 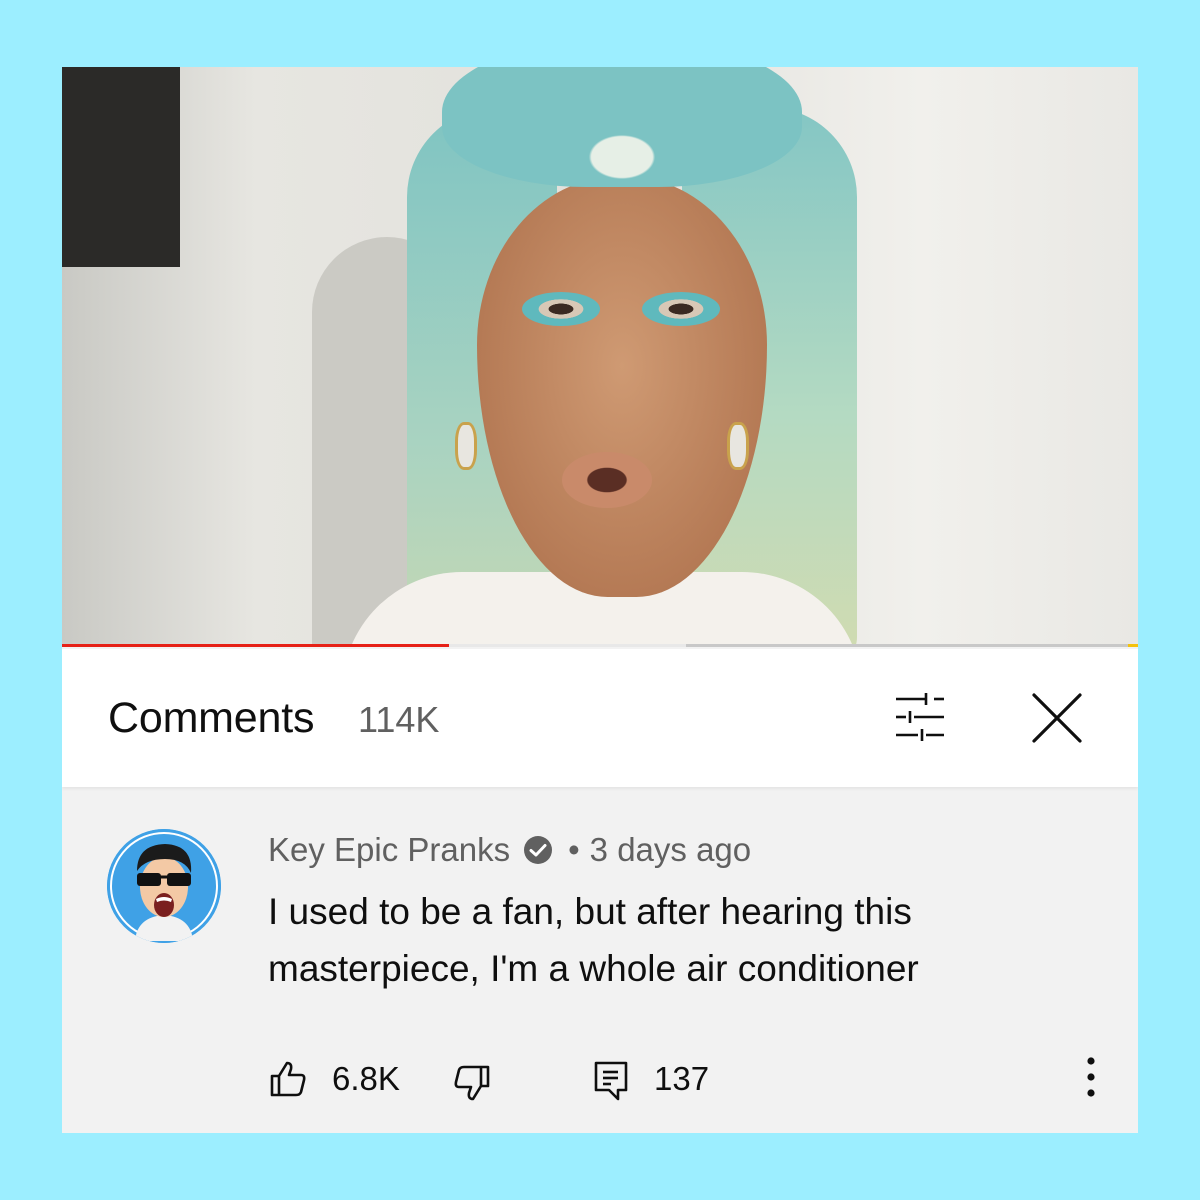 What do you see at coordinates (681, 309) in the screenshot?
I see `video-eye-right` at bounding box center [681, 309].